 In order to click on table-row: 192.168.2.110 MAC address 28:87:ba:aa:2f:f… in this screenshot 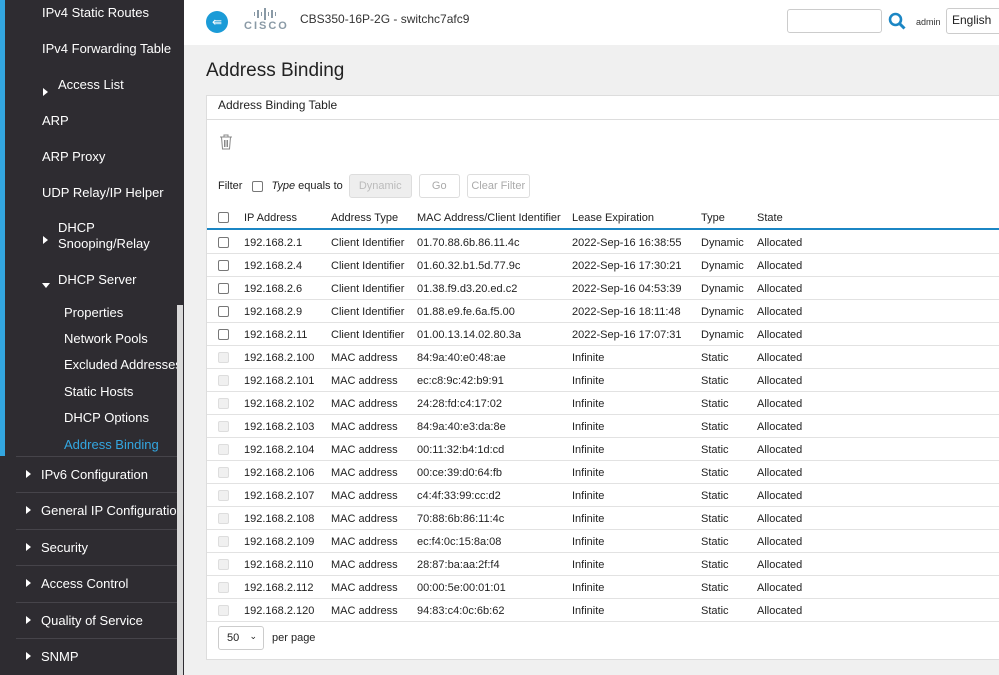, I will do `click(603, 564)`.